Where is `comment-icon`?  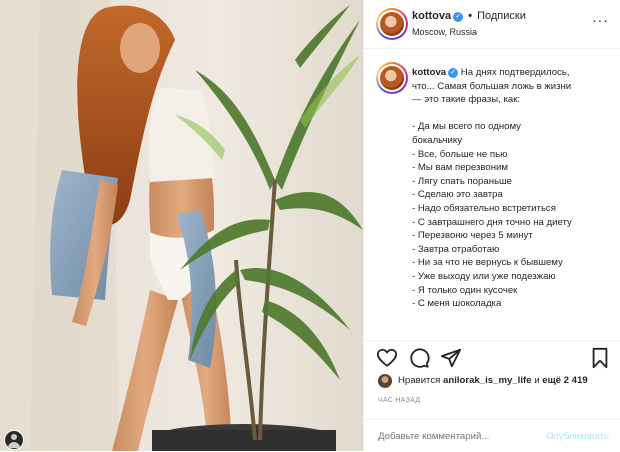 comment-icon is located at coordinates (419, 358).